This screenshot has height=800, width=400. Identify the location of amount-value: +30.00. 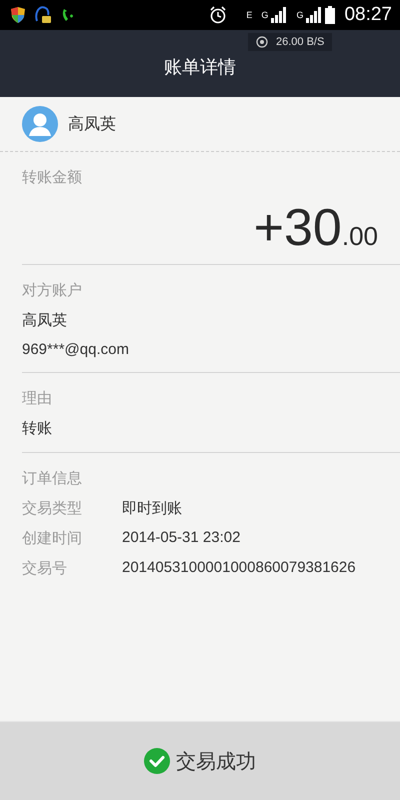
(316, 228).